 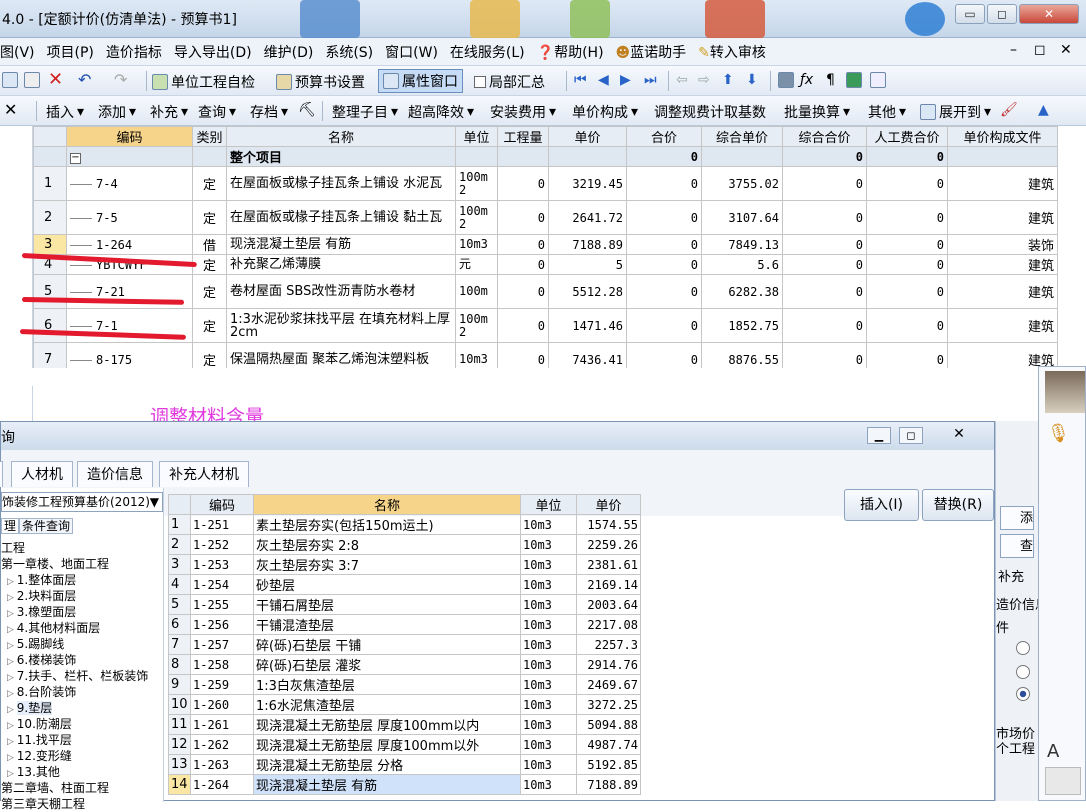 I want to click on table-row: 7 1-257 碎(砾)石垫层 干铺 10m3 2257.3, so click(x=404, y=644).